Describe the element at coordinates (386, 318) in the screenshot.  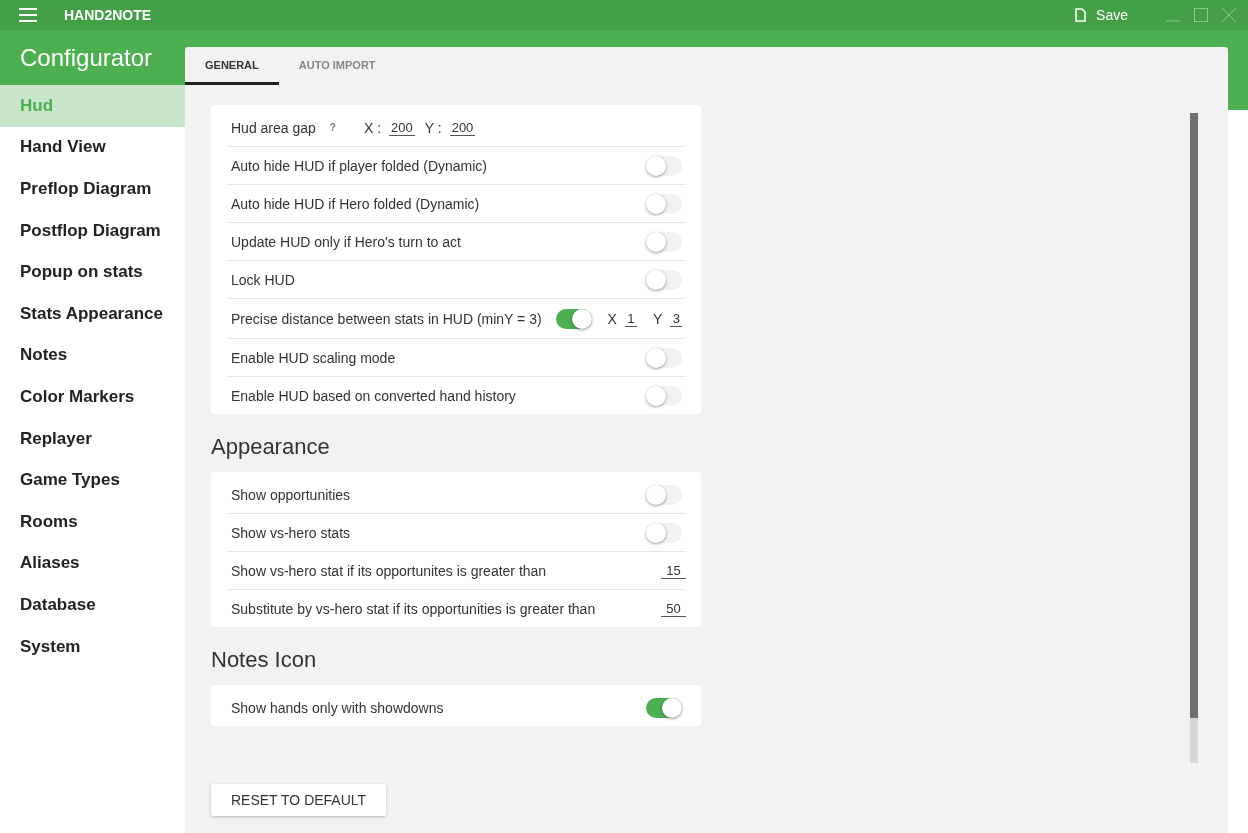
I see `setting-label: Precise distance between stats in HUD (minY = 3)` at that location.